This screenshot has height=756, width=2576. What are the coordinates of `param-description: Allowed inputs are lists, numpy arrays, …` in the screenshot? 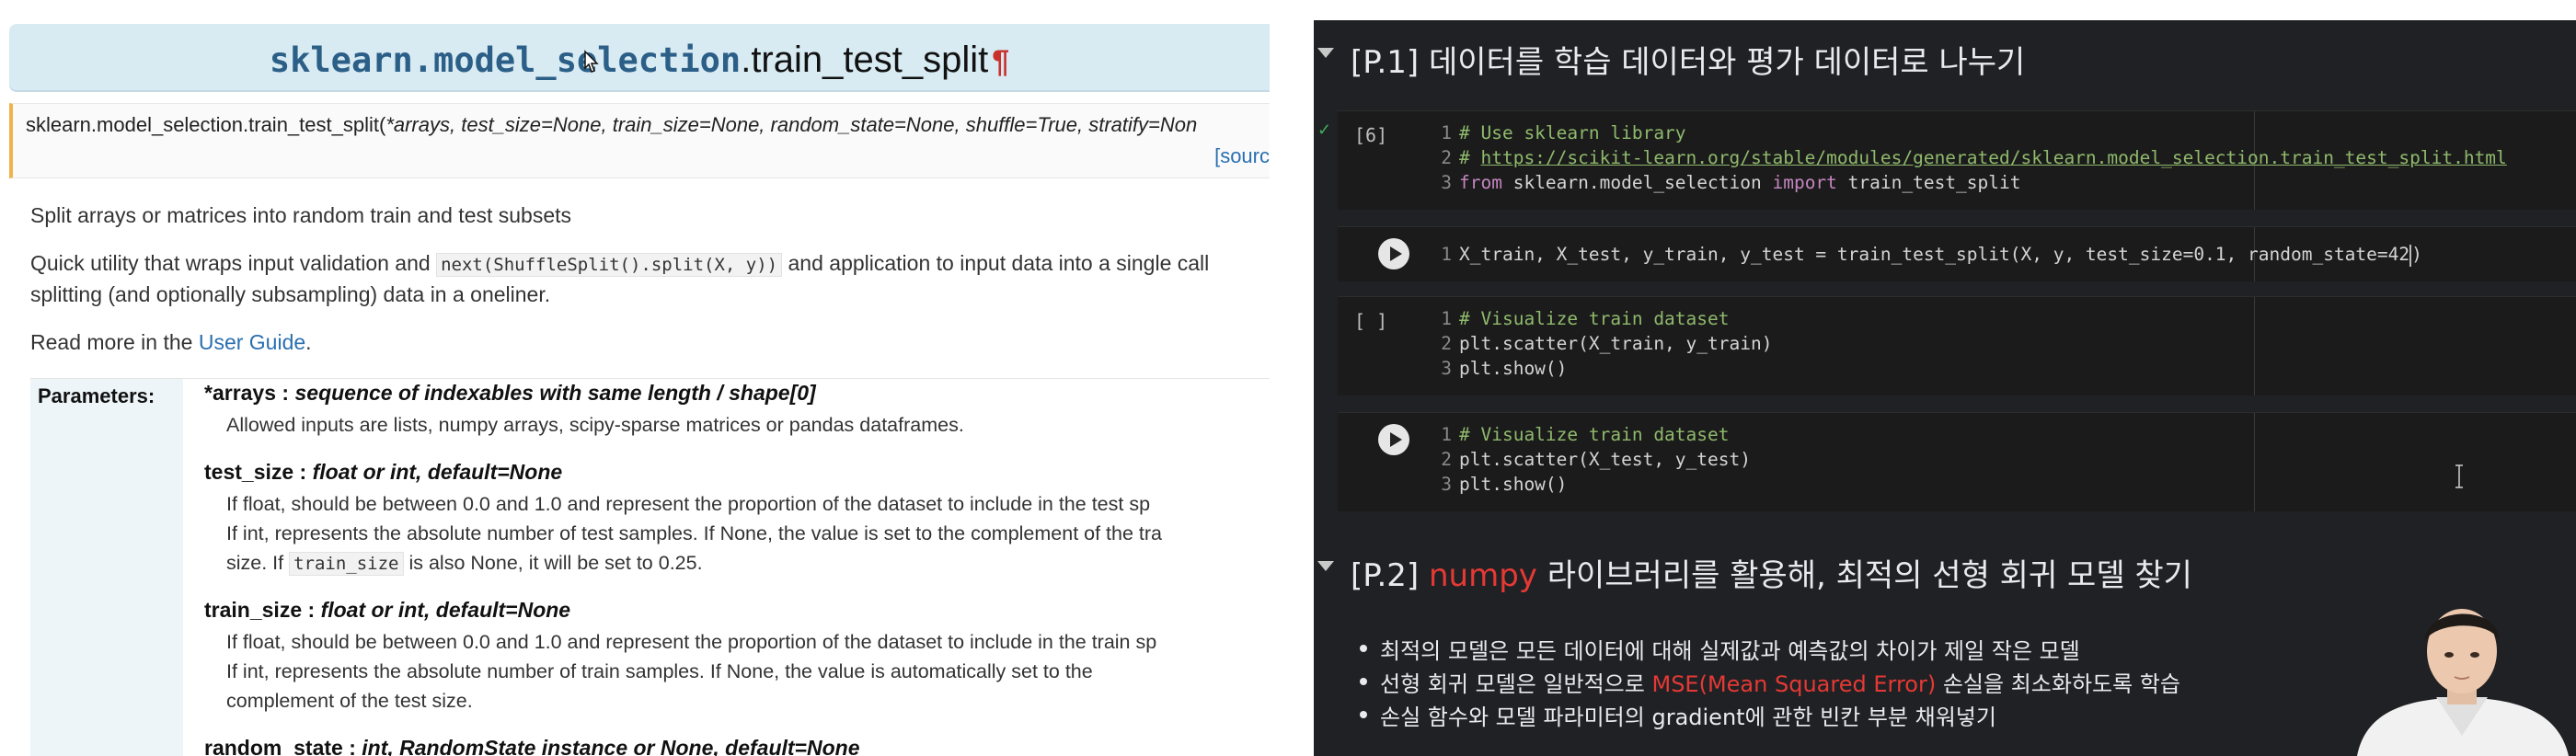 It's located at (595, 425).